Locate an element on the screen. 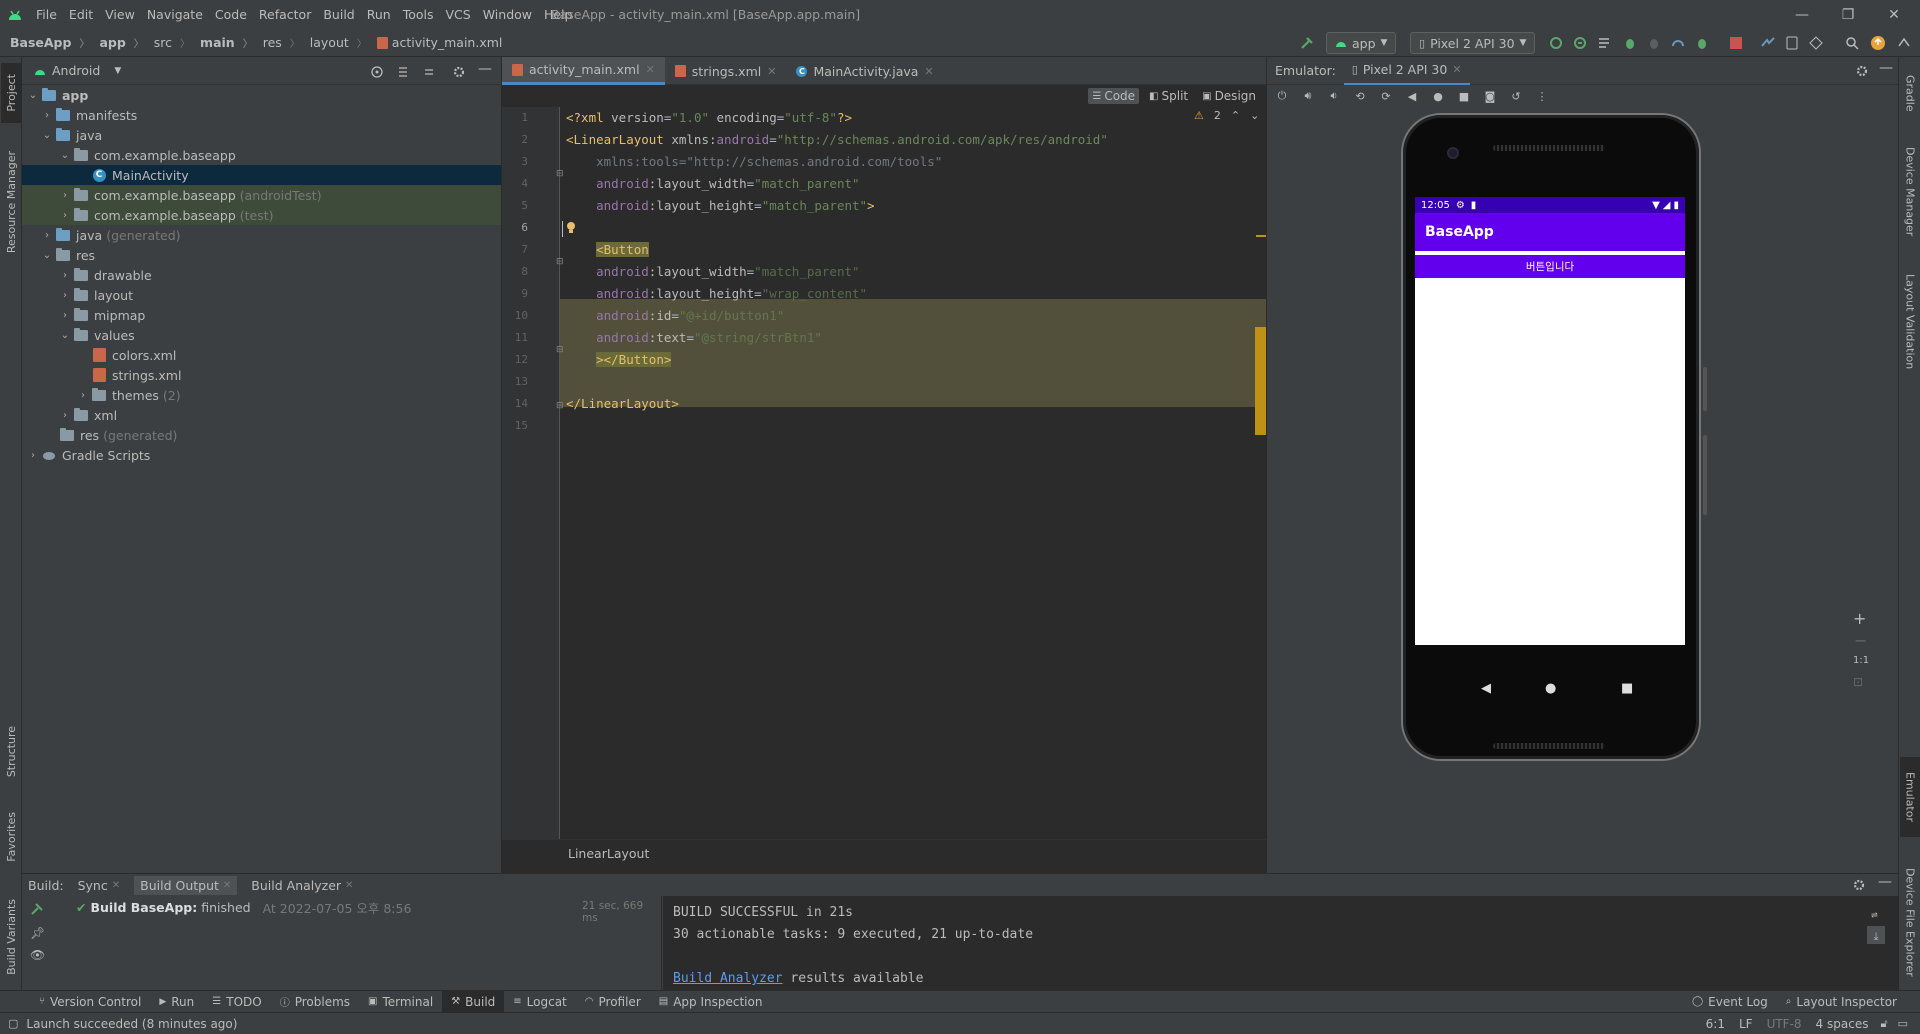 The height and width of the screenshot is (1034, 1920). rotate-left-icon: ⟲ is located at coordinates (1360, 96).